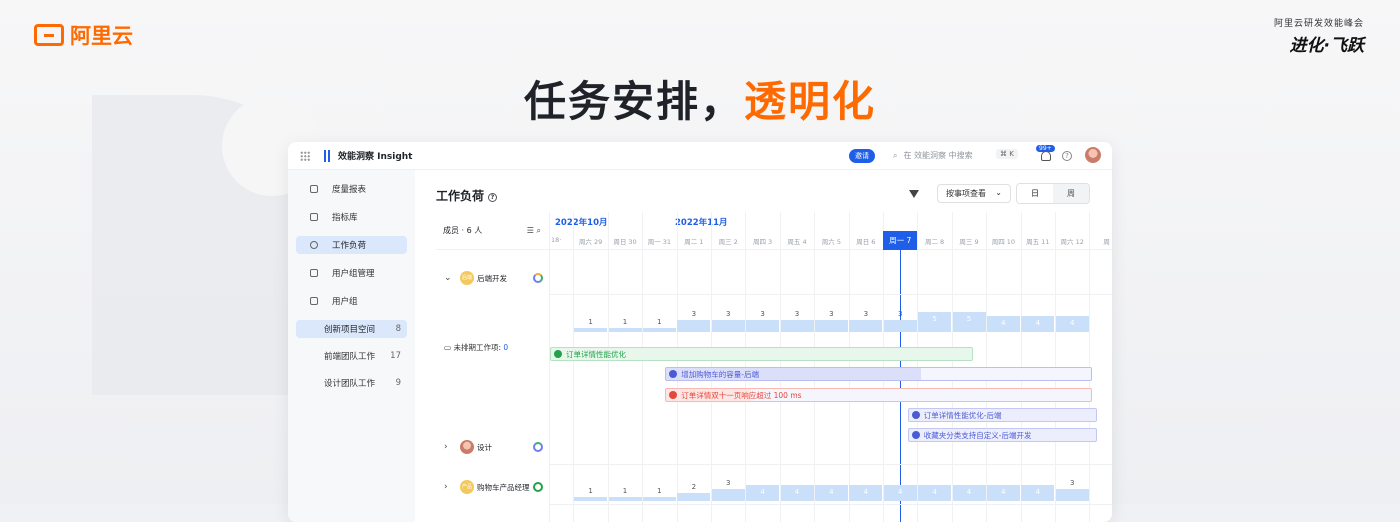 The height and width of the screenshot is (522, 1400). I want to click on notification-badge: 99+, so click(1045, 148).